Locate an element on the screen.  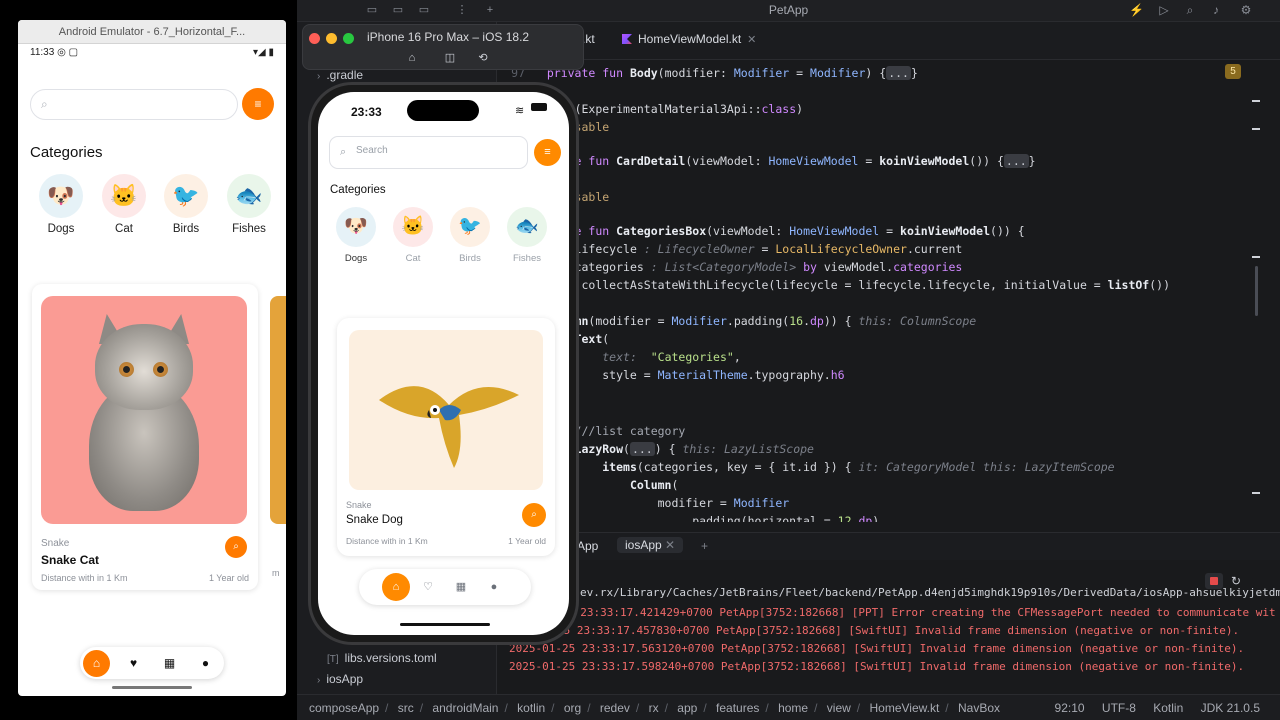
screenshot-icon: ◫ is located at coordinates (450, 58).